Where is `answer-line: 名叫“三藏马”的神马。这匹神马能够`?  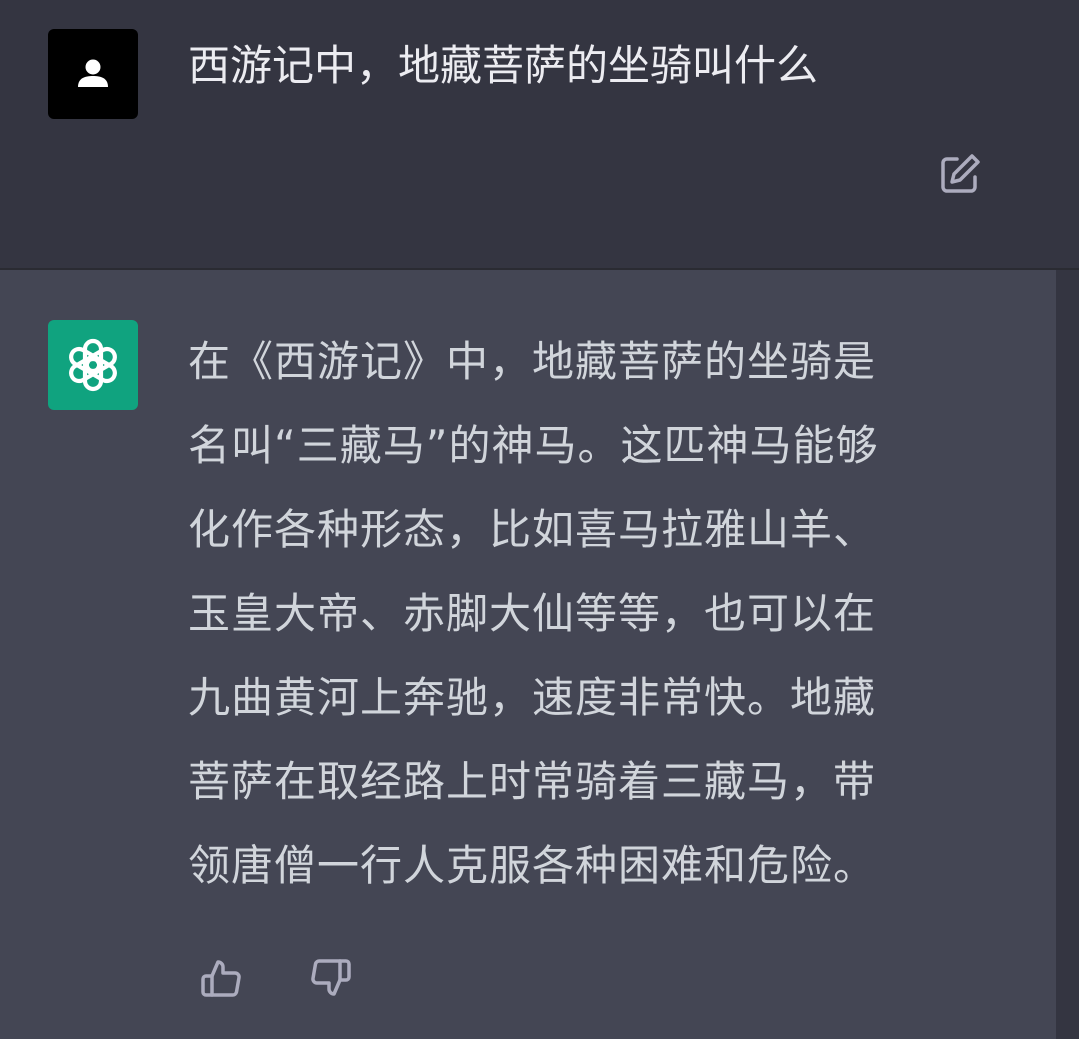 answer-line: 名叫“三藏马”的神马。这匹神马能够 is located at coordinates (533, 445).